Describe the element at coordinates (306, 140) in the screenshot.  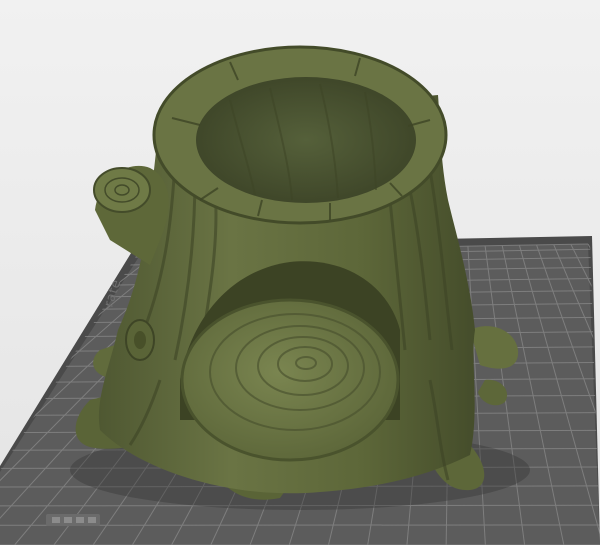
I see `stump-hollow` at that location.